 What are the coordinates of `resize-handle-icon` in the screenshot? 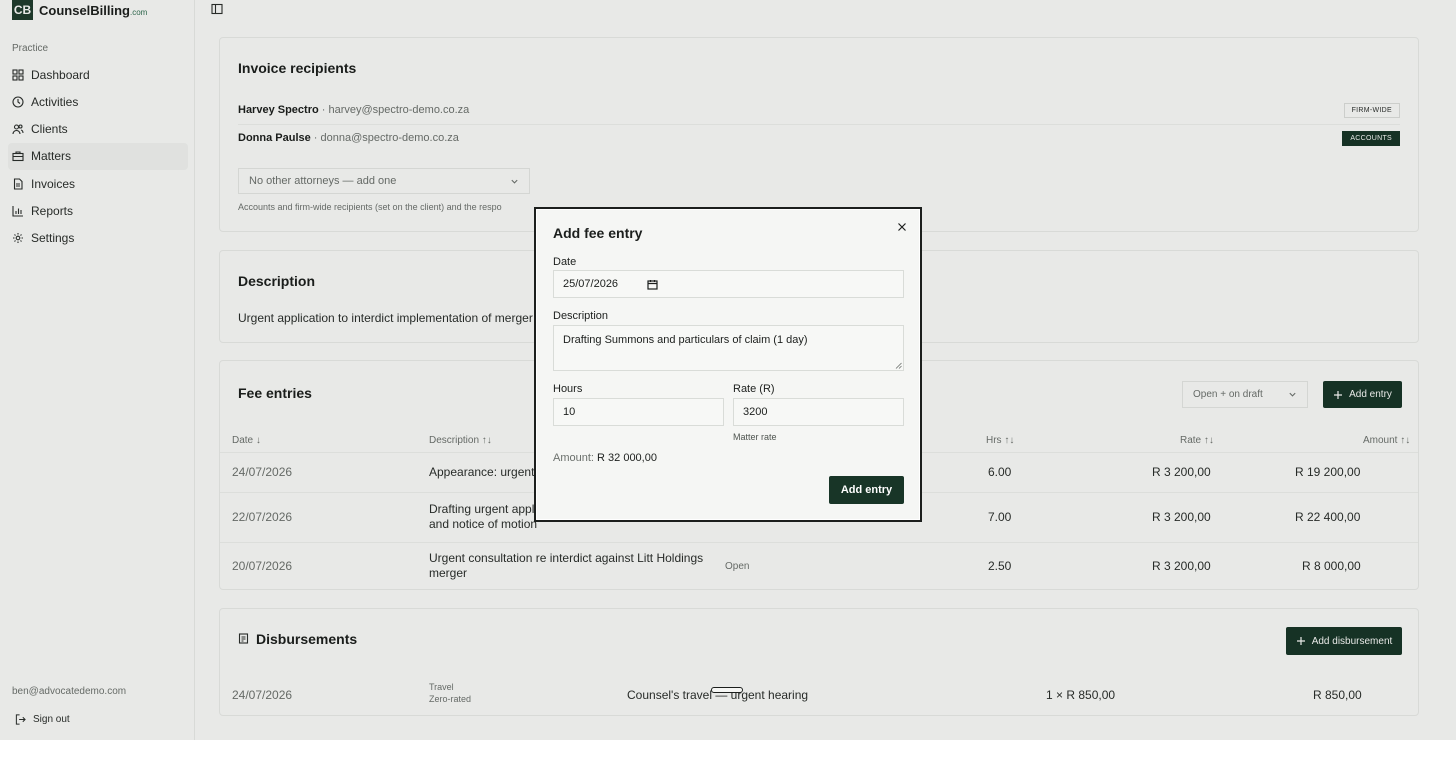 It's located at (898, 365).